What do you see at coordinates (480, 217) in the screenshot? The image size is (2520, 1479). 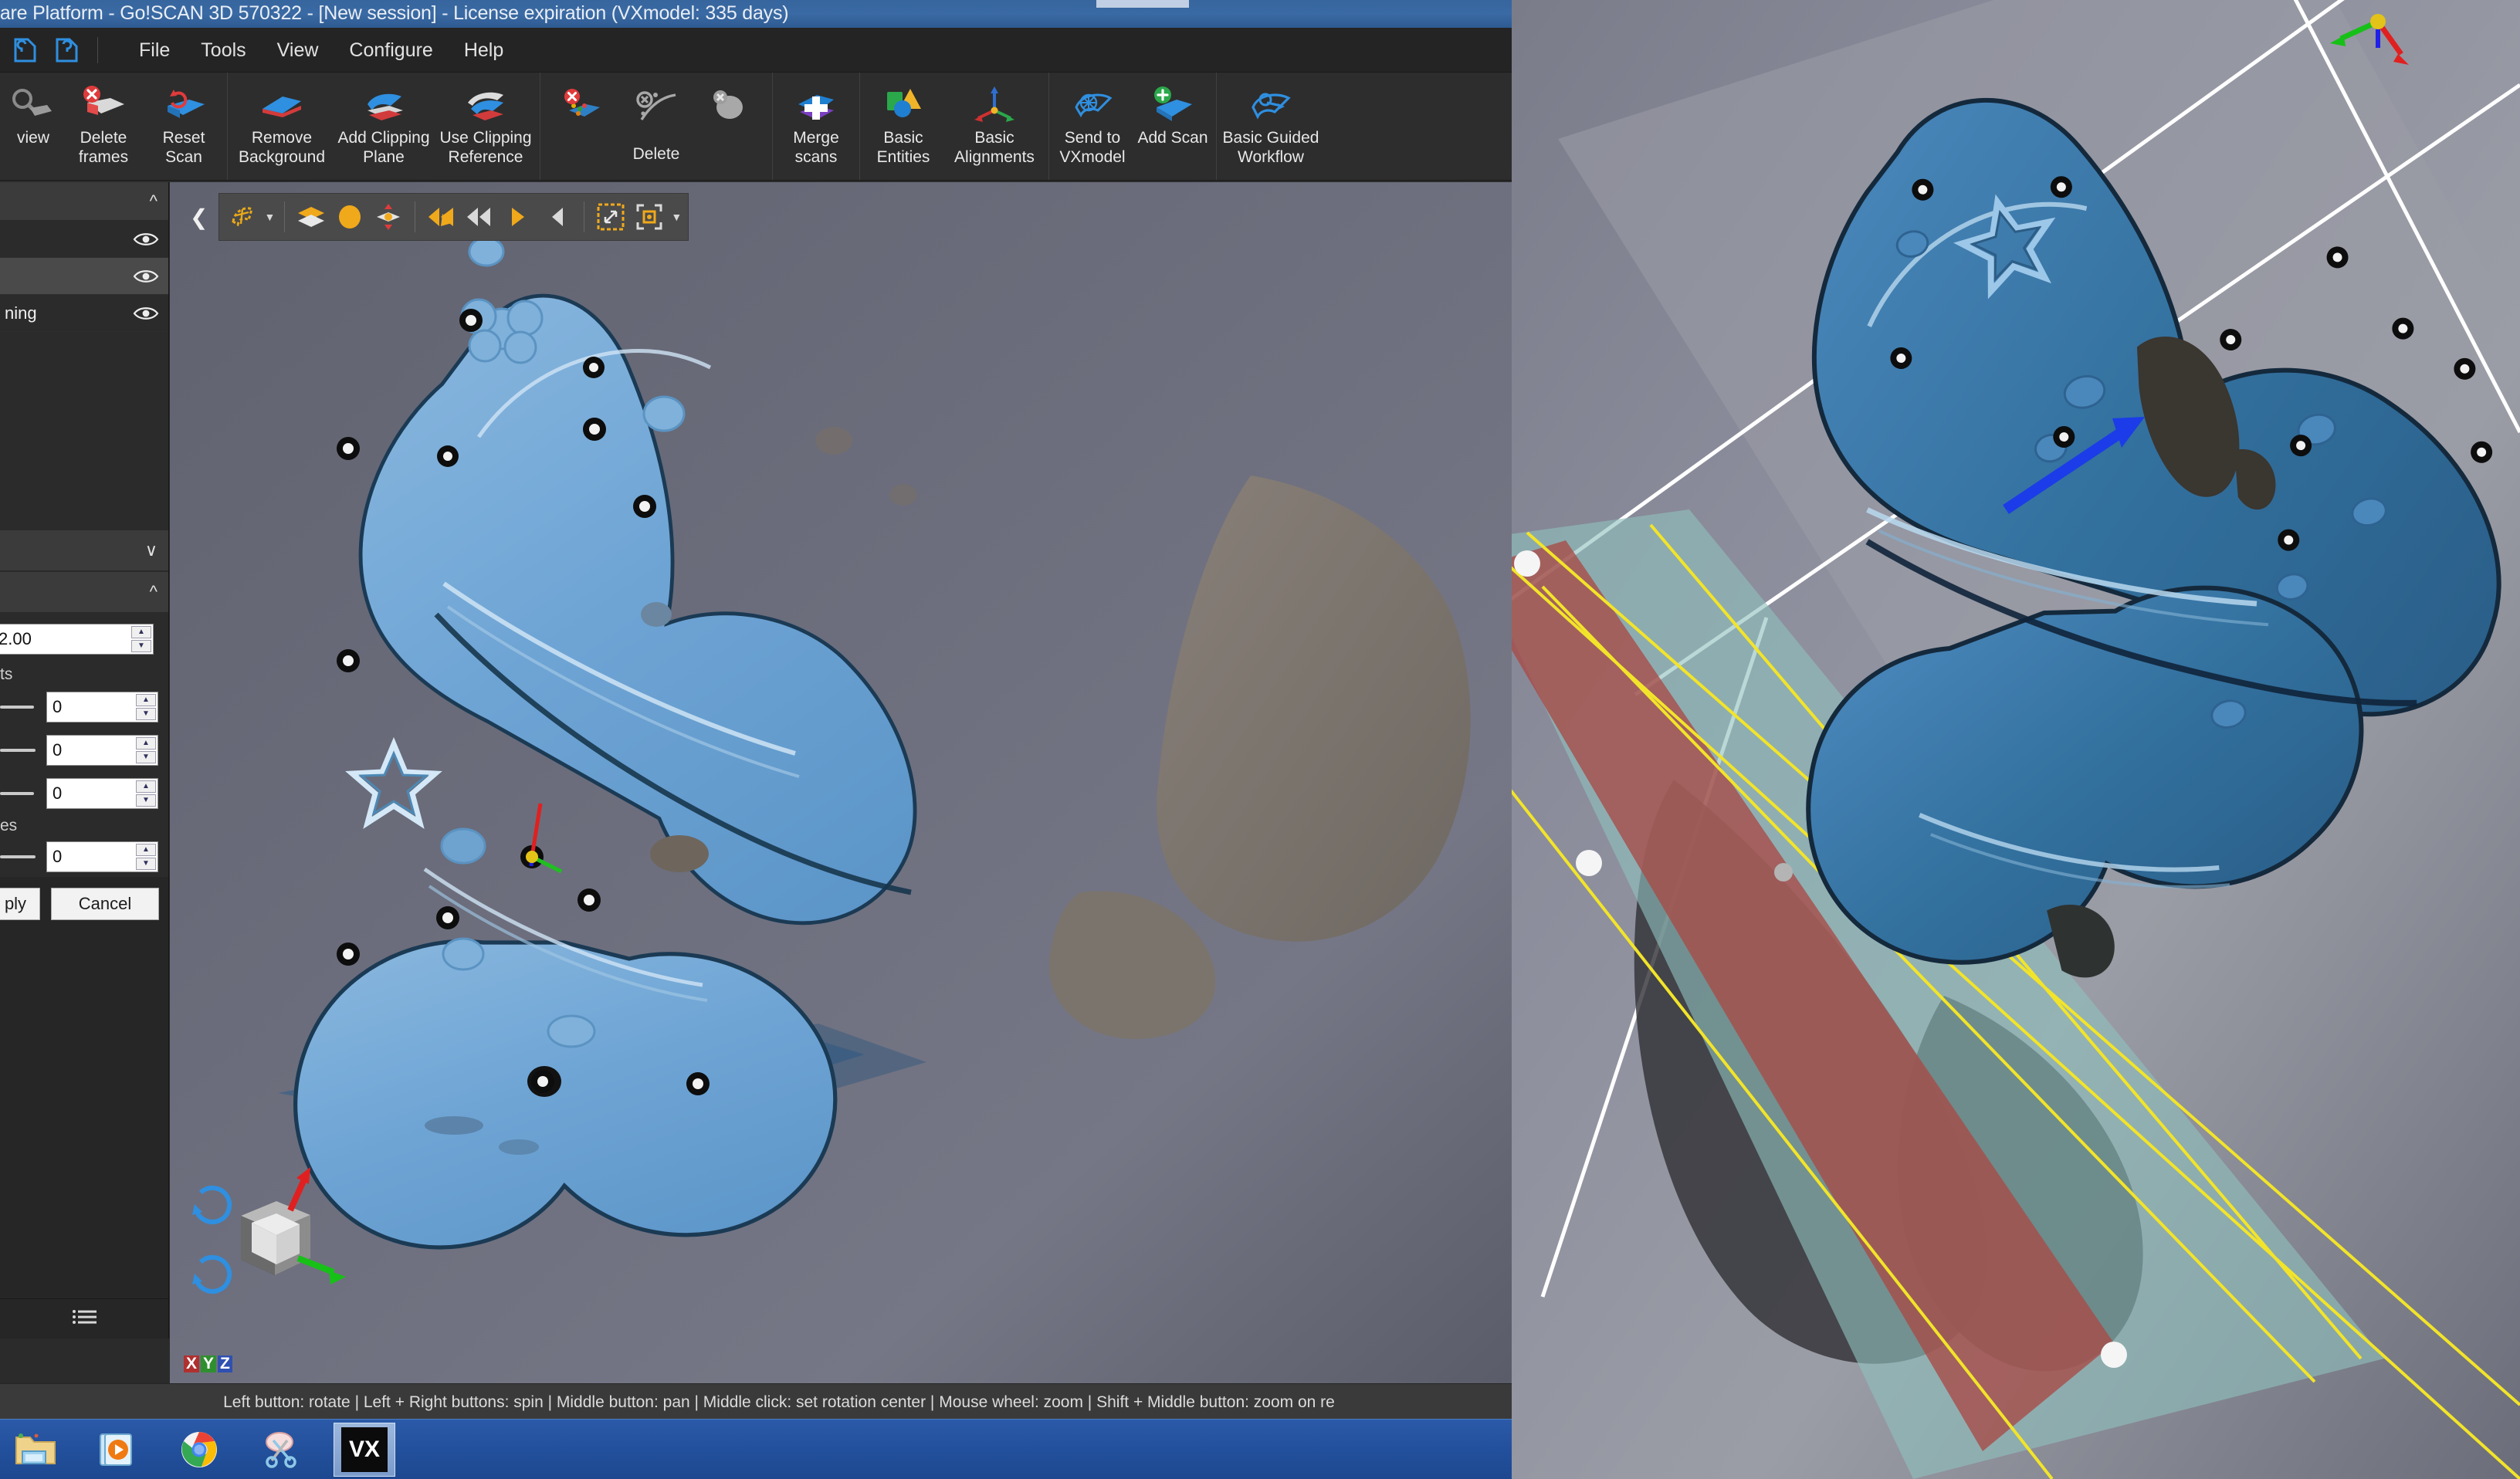 I see `step-back-icon` at bounding box center [480, 217].